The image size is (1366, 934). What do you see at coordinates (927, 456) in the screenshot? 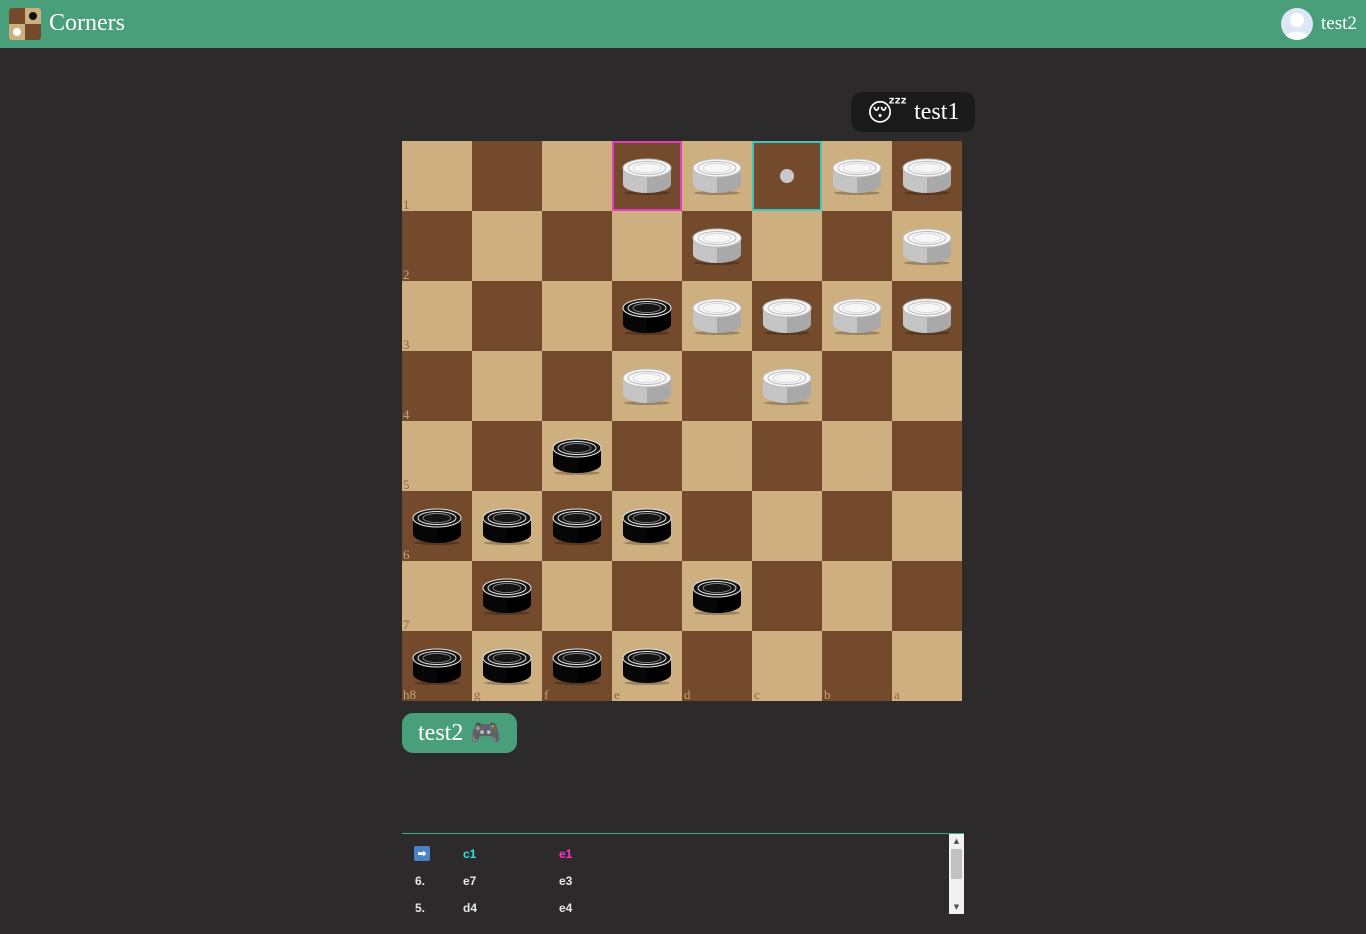
I see `square-a5` at bounding box center [927, 456].